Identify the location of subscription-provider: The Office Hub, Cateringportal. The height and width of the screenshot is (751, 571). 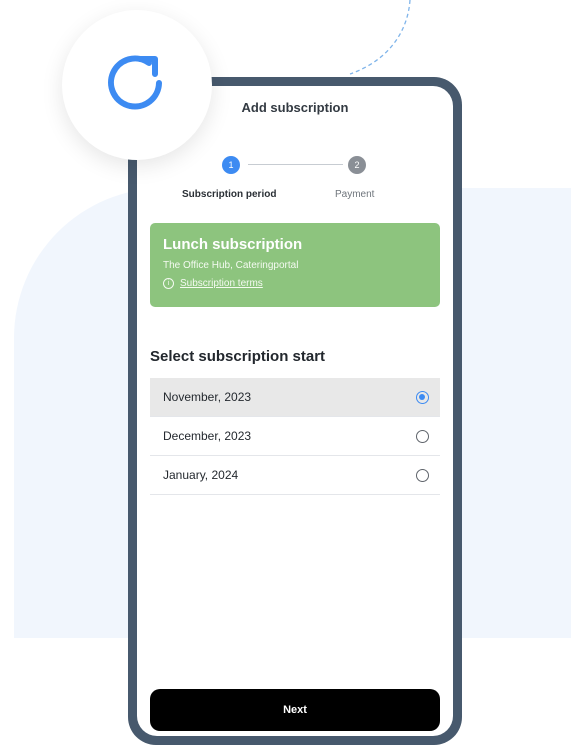
(231, 265).